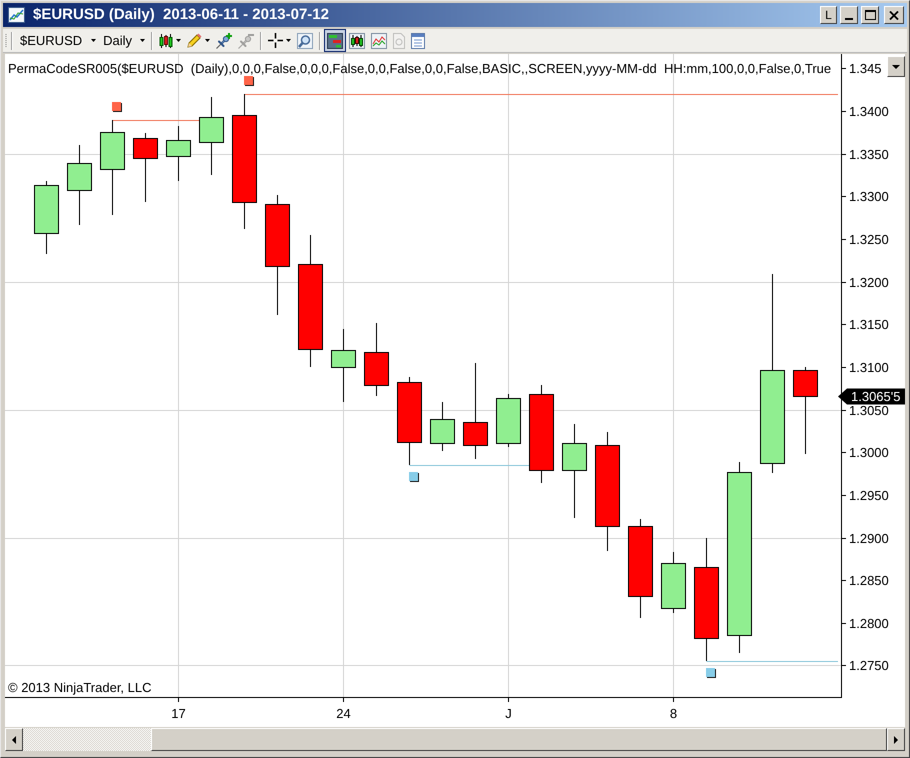  I want to click on pushpin-plus-icon, so click(224, 40).